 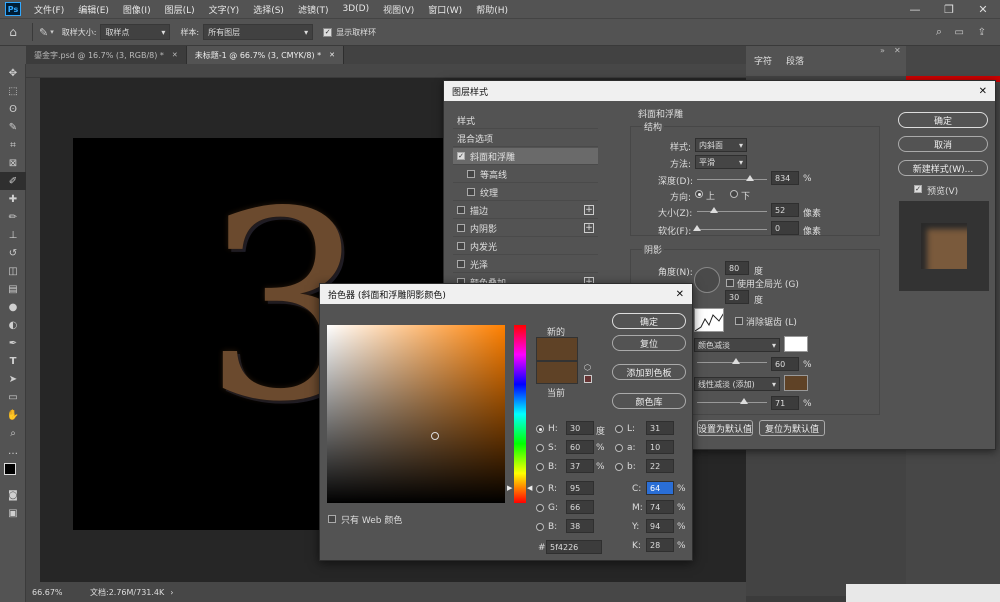 I want to click on blue-radio, so click(x=540, y=527).